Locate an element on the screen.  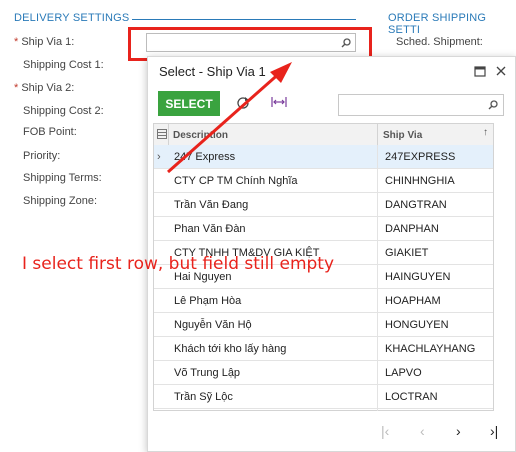
table-row: CTY CP TM Chính Nghĩa CHINHNGHIA is located at coordinates (323, 181).